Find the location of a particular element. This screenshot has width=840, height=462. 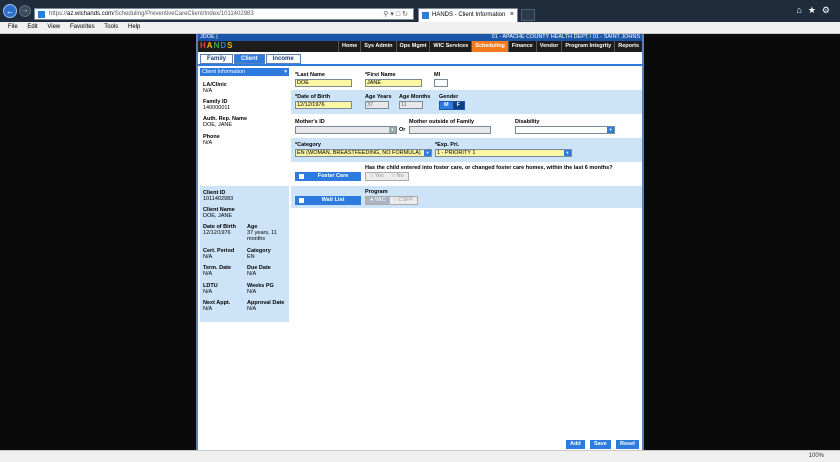

program-wic-option: ● WIC is located at coordinates (378, 200).